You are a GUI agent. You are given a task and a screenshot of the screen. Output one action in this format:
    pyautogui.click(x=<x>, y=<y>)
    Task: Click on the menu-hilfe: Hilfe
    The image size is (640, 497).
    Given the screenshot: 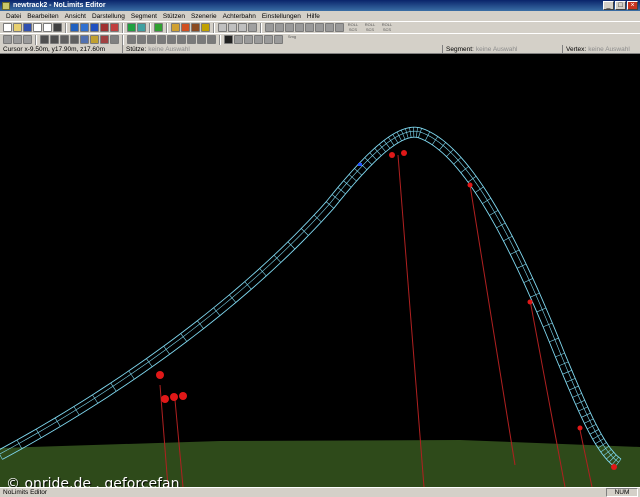 What is the action you would take?
    pyautogui.click(x=313, y=16)
    